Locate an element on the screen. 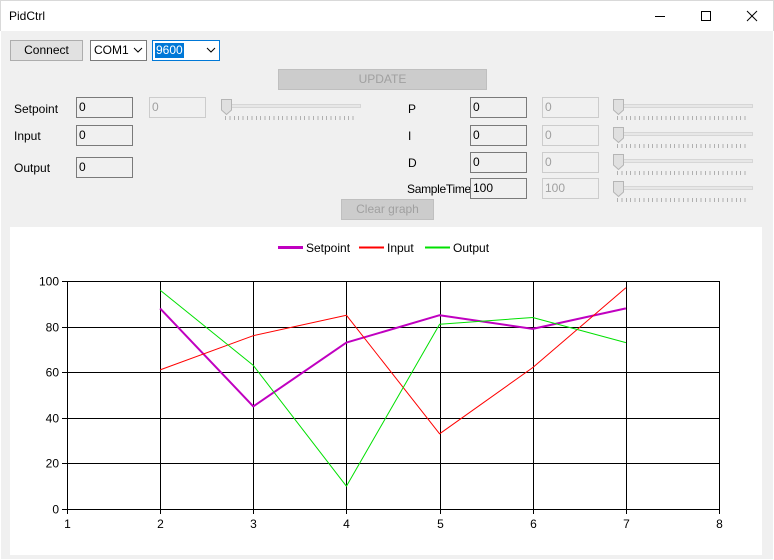 This screenshot has height=560, width=774. x-tick-label: 2 is located at coordinates (160, 524).